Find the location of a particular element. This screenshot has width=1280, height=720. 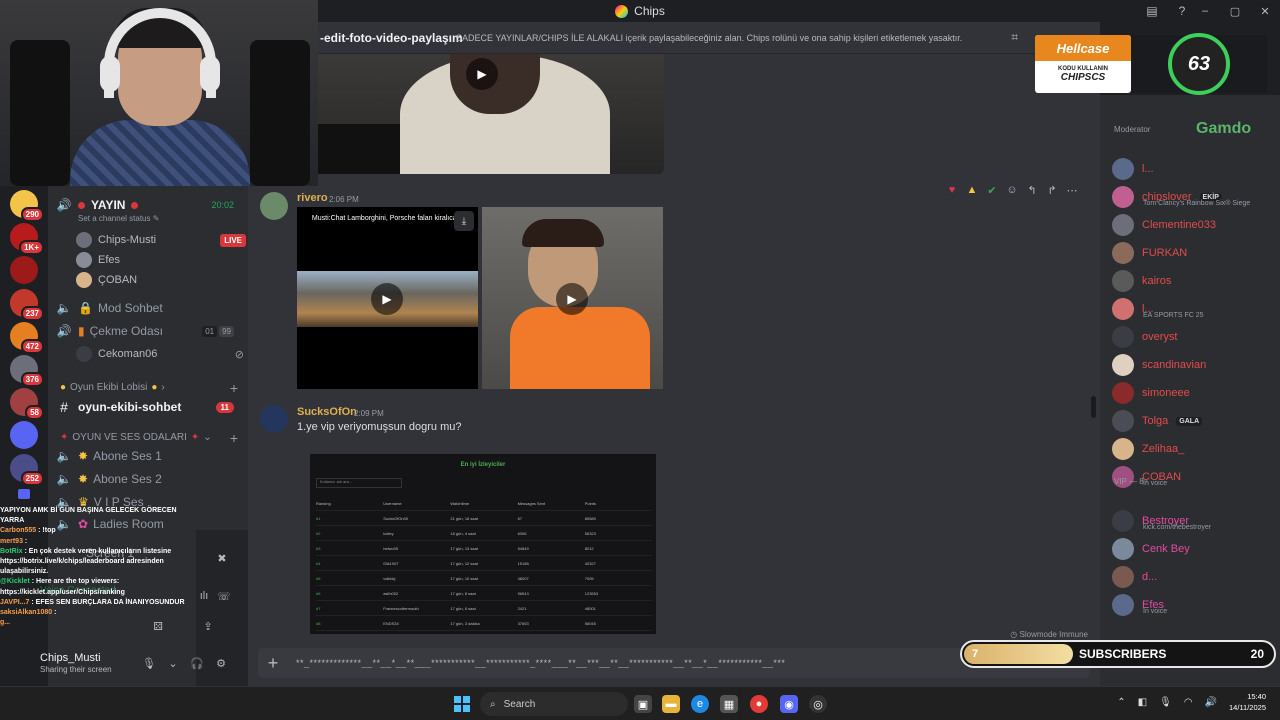

discord-icon: ◉ is located at coordinates (789, 704).